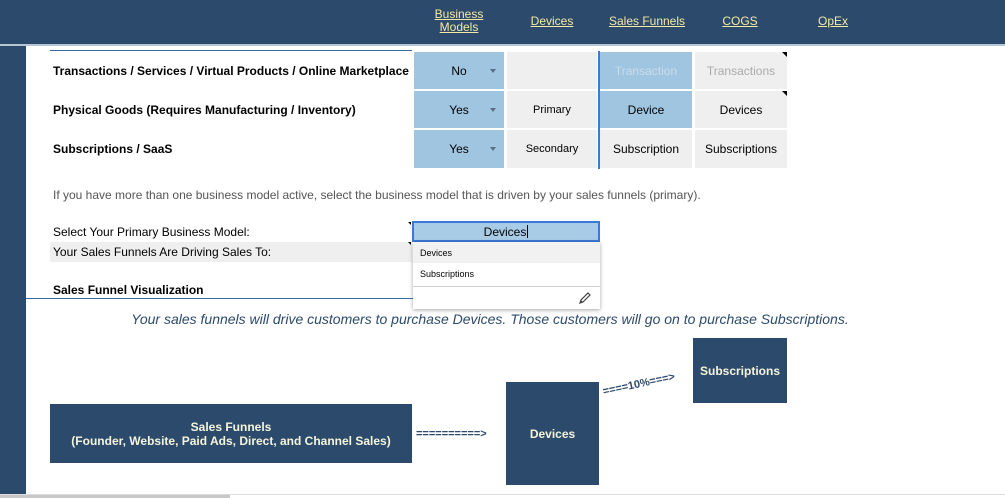  Describe the element at coordinates (459, 21) in the screenshot. I see `nav-link-business-models: Business Models` at that location.